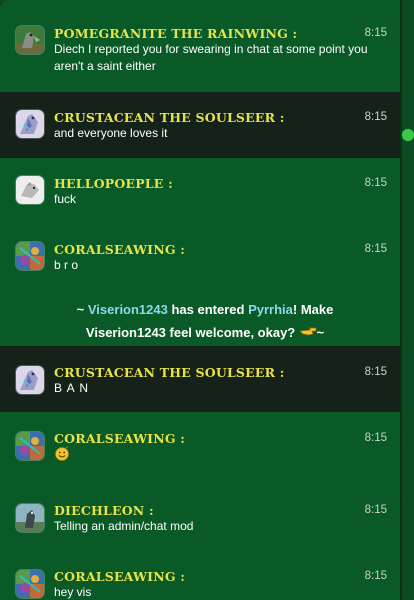 The height and width of the screenshot is (600, 414). I want to click on message-text: B A N, so click(72, 388).